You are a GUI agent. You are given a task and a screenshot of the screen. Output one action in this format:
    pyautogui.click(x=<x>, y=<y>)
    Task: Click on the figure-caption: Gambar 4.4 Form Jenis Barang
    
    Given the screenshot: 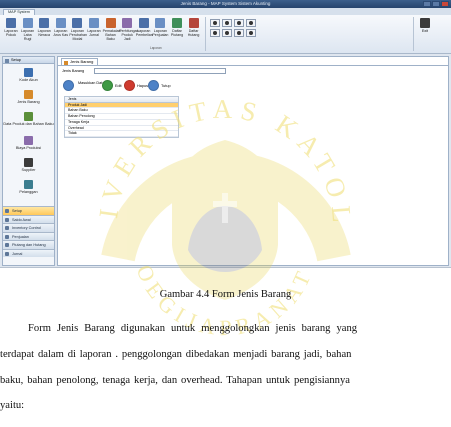 What is the action you would take?
    pyautogui.click(x=225, y=294)
    